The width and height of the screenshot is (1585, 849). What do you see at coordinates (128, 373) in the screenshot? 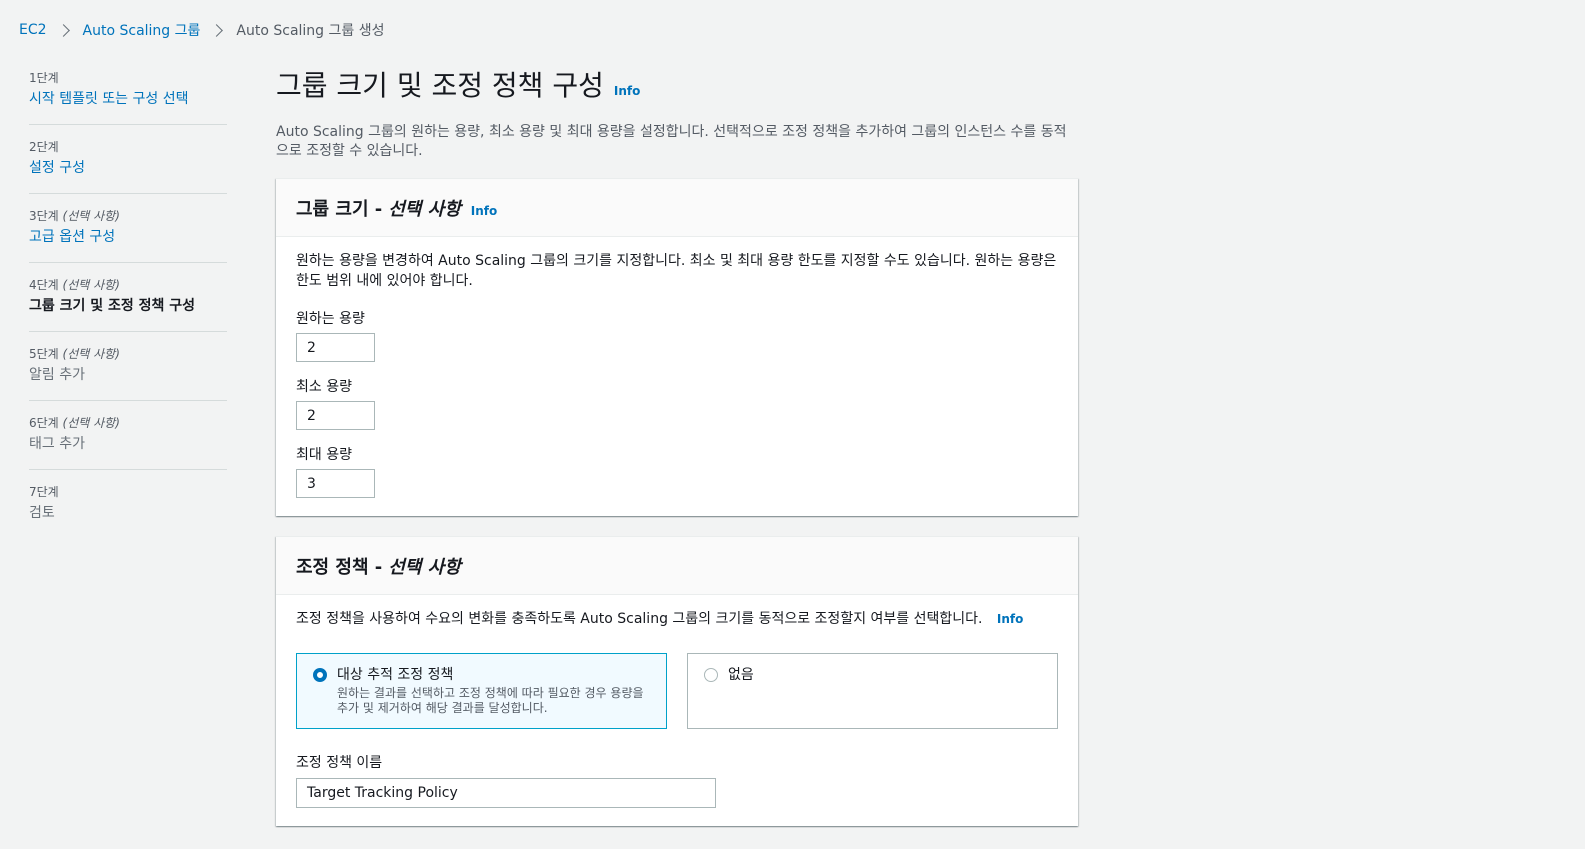
I see `step-5: 5단계 (선택 사항) 알림 추가` at bounding box center [128, 373].